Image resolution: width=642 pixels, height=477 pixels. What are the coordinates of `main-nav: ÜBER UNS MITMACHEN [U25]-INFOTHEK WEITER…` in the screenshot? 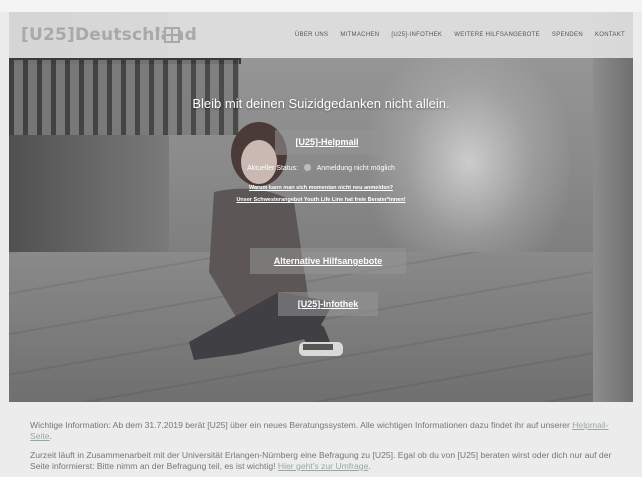 It's located at (460, 35).